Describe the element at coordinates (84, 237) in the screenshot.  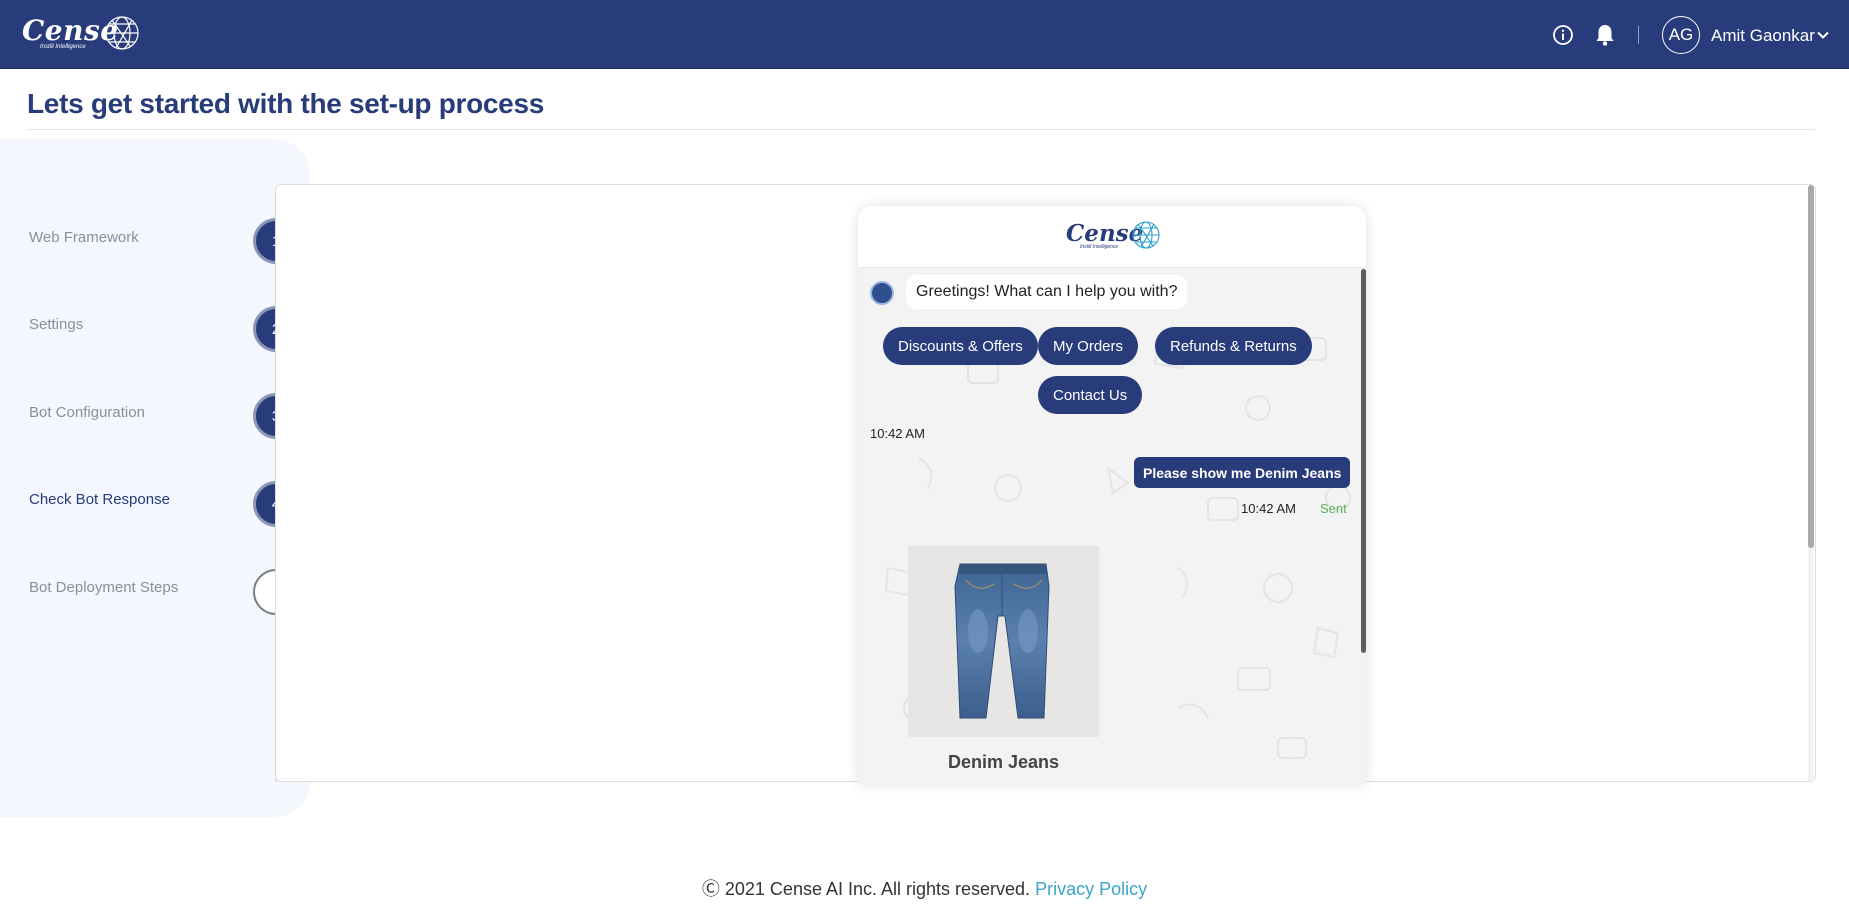
I see `step-label-web-framework: Web Framework` at that location.